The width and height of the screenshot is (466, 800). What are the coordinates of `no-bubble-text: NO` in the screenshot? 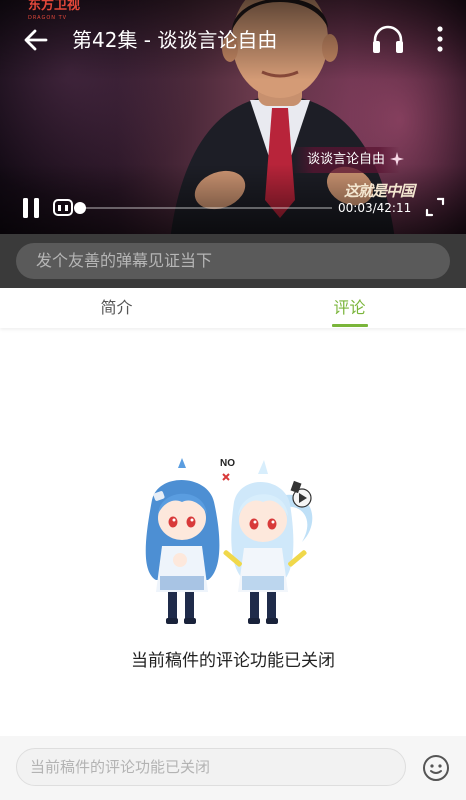 It's located at (227, 463).